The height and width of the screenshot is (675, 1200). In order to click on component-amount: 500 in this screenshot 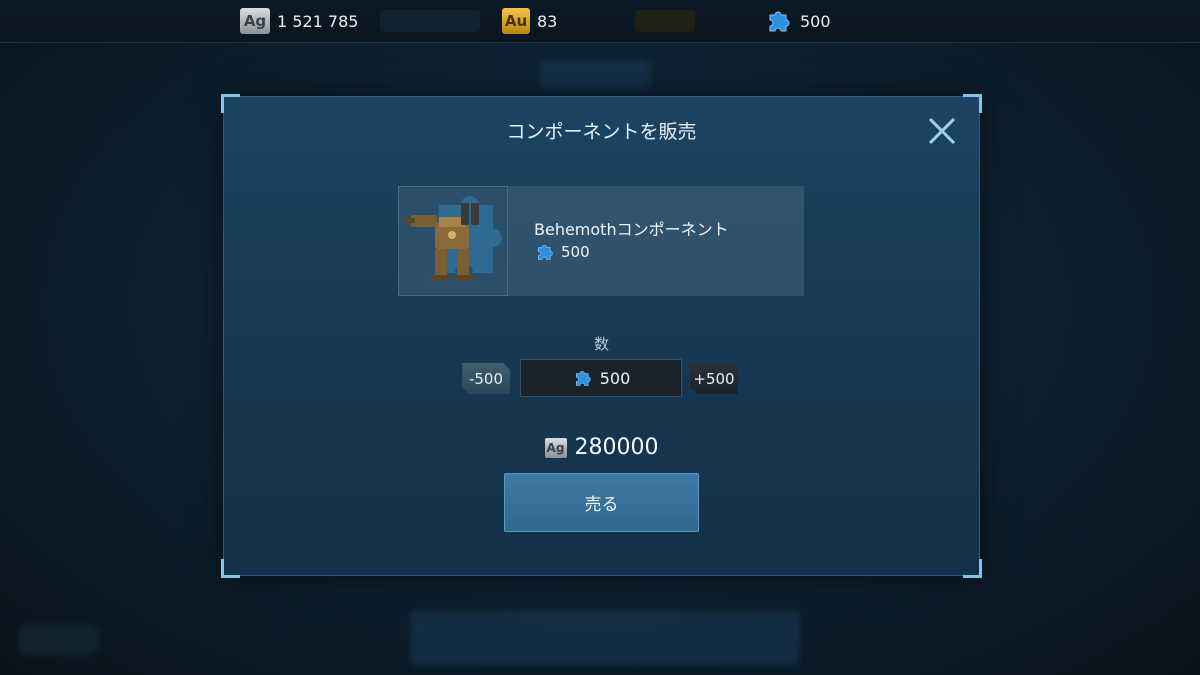, I will do `click(815, 21)`.